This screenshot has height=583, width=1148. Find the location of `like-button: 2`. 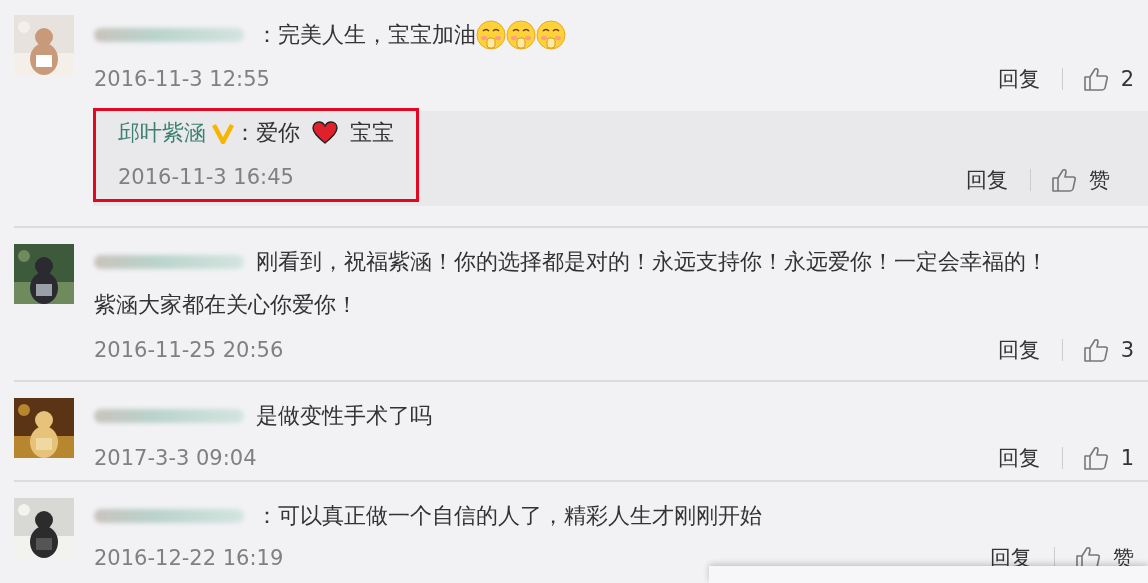

like-button: 2 is located at coordinates (1127, 79).